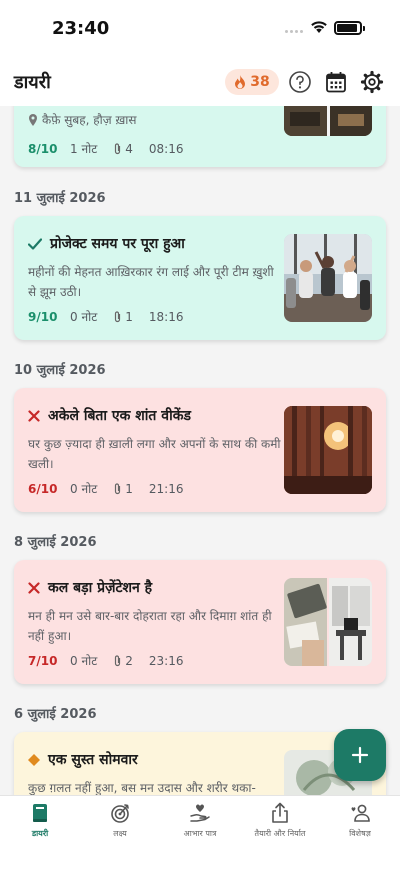 The height and width of the screenshot is (869, 400). I want to click on entry-title: प्रोजेक्ट समय पर पूरा हुआ, so click(117, 244).